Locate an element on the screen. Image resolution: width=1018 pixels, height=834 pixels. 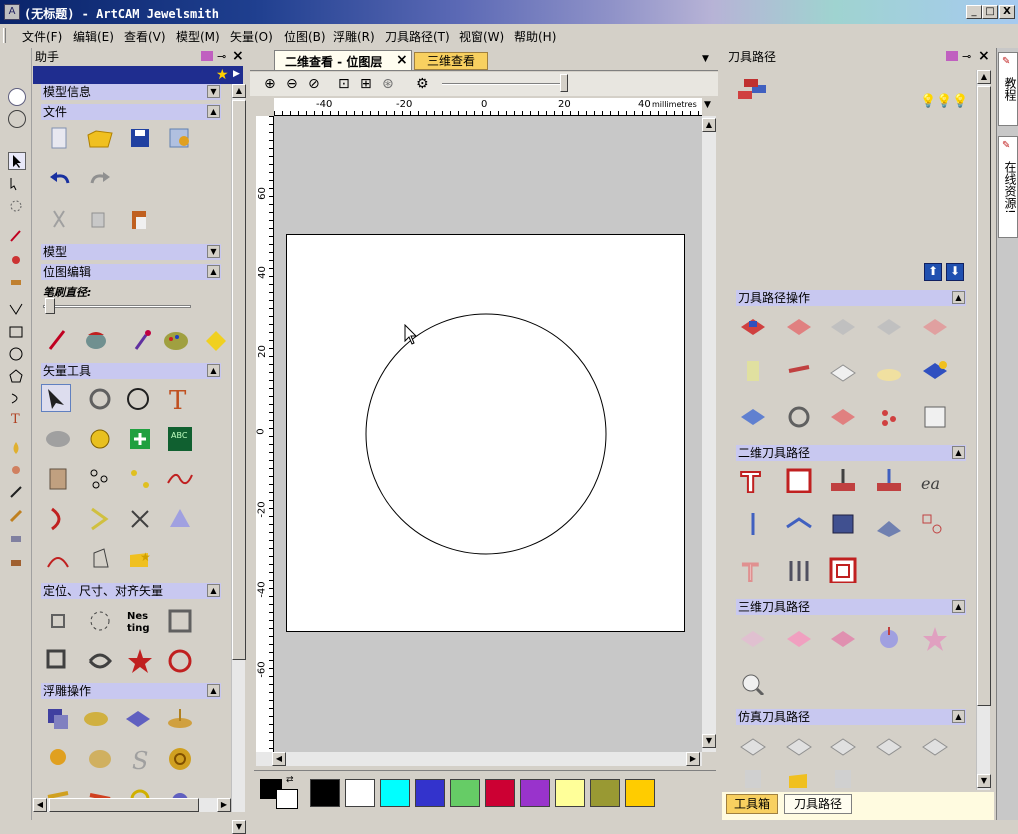
side-tab-online: ✎ 在线资源! is located at coordinates (1008, 187).